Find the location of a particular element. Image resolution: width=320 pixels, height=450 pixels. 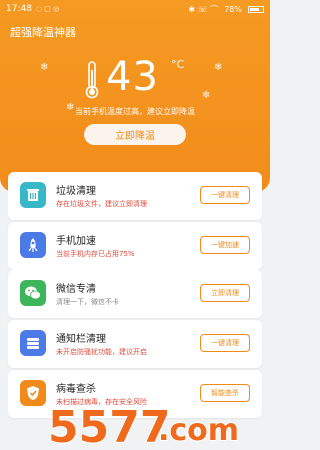

svg-text: .com is located at coordinates (198, 430).